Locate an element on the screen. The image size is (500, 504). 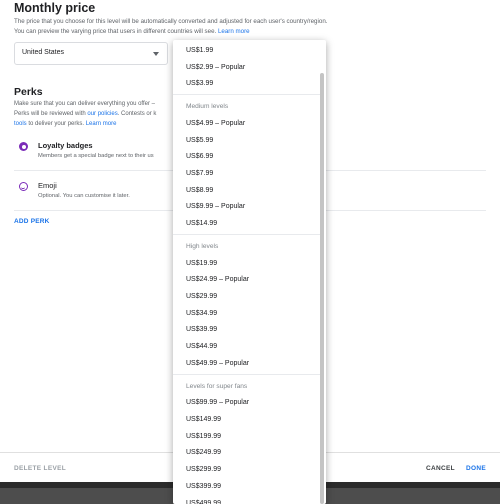
delete-level-button: DELETE LEVEL is located at coordinates (40, 468).